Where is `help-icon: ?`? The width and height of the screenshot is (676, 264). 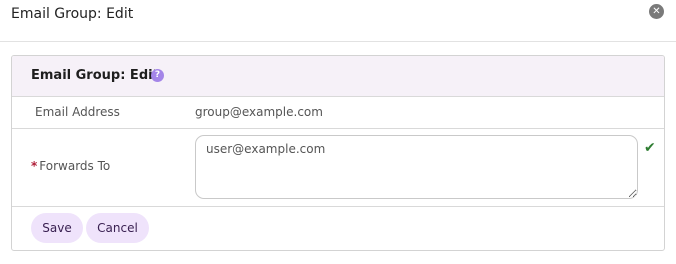 help-icon: ? is located at coordinates (157, 75).